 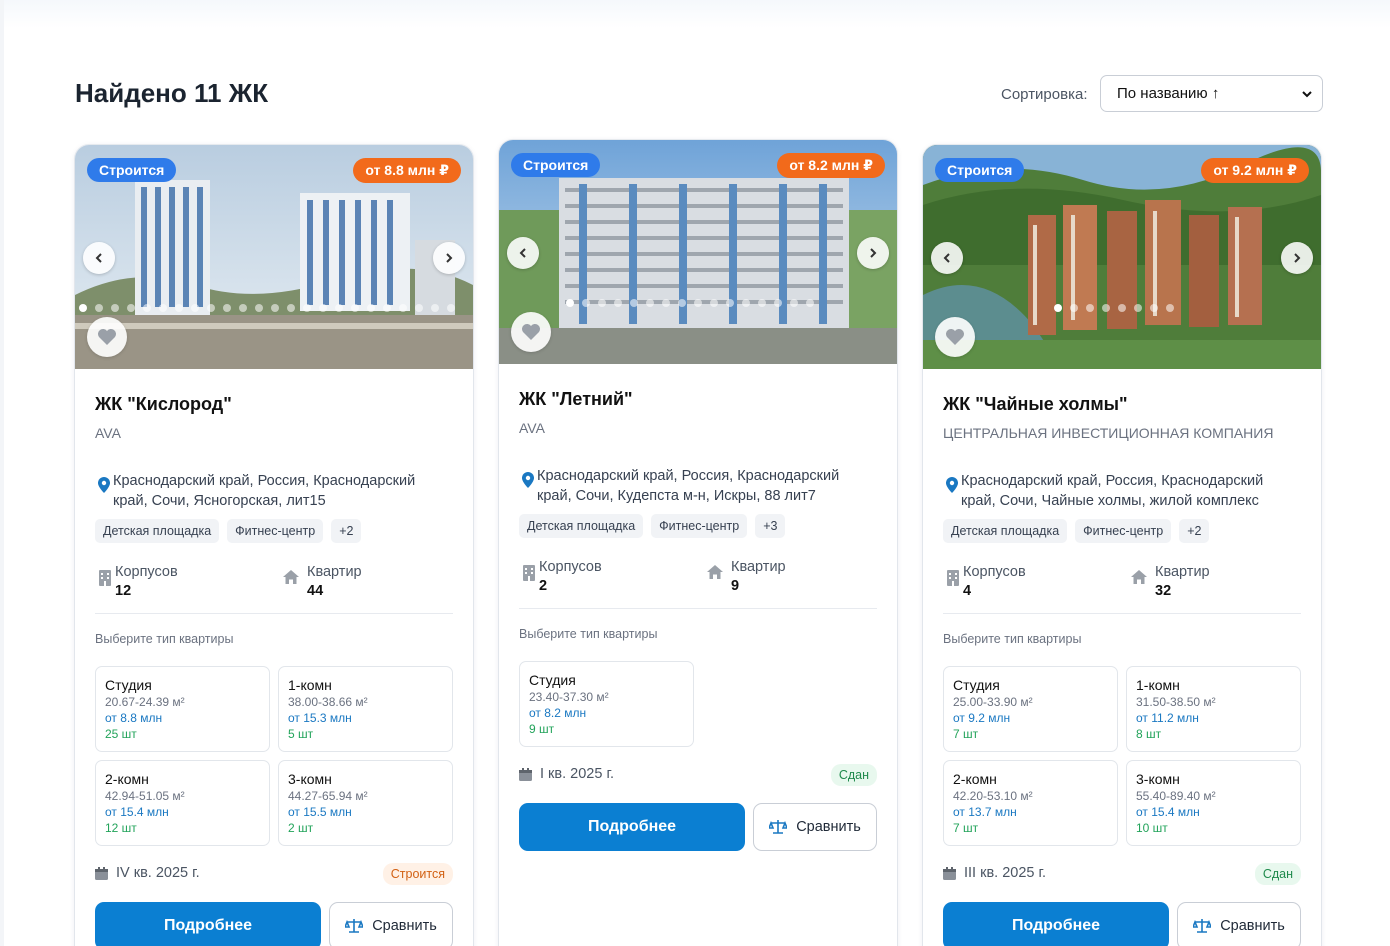 What do you see at coordinates (1168, 93) in the screenshot?
I see `sort-select-value: По названию ↑` at bounding box center [1168, 93].